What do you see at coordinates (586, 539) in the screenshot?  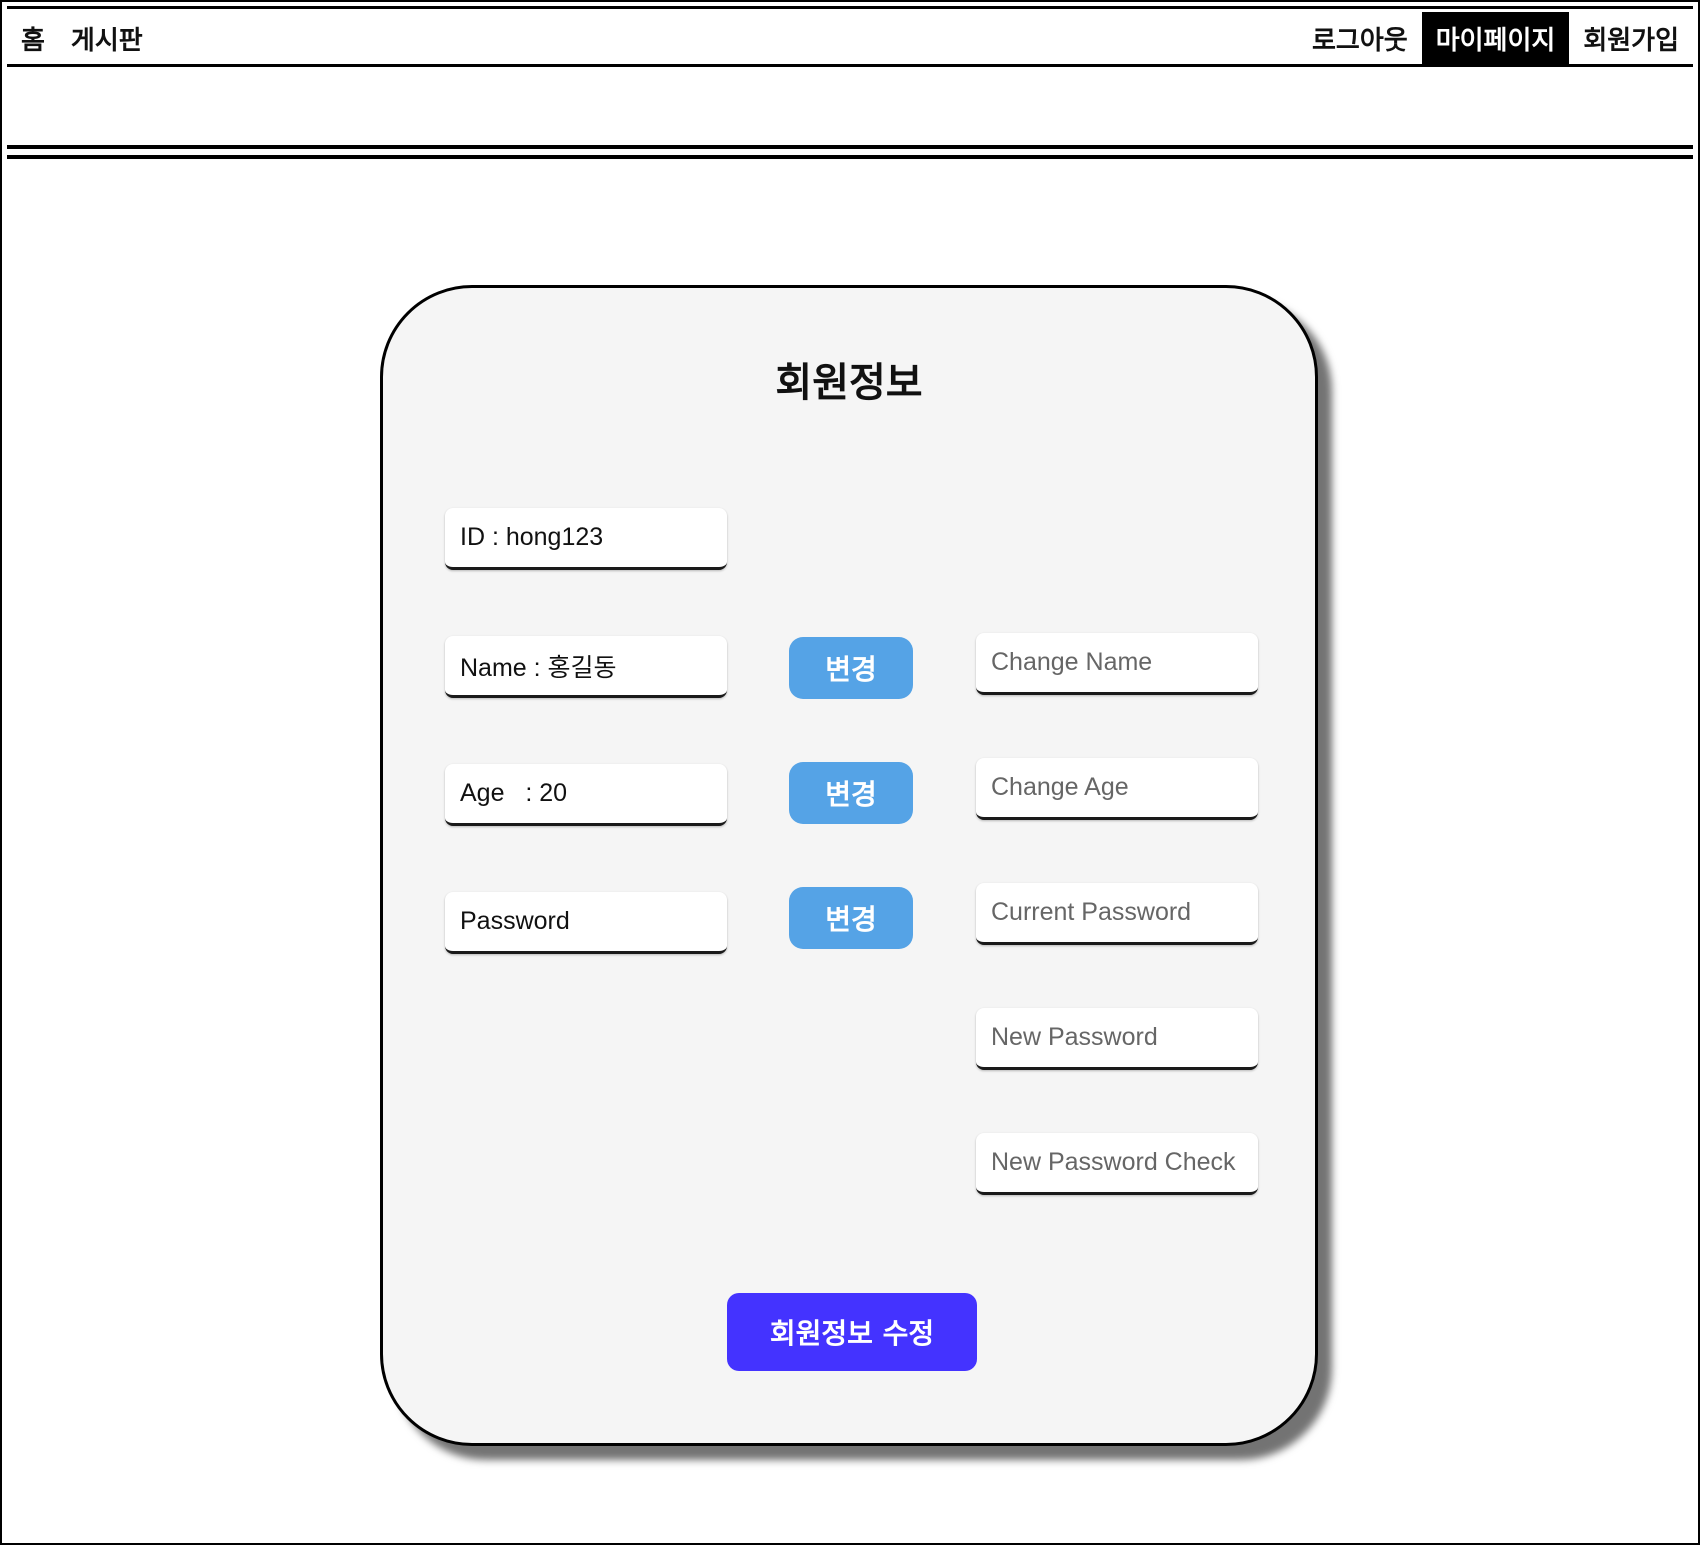 I see `id-display: ID : hong123` at bounding box center [586, 539].